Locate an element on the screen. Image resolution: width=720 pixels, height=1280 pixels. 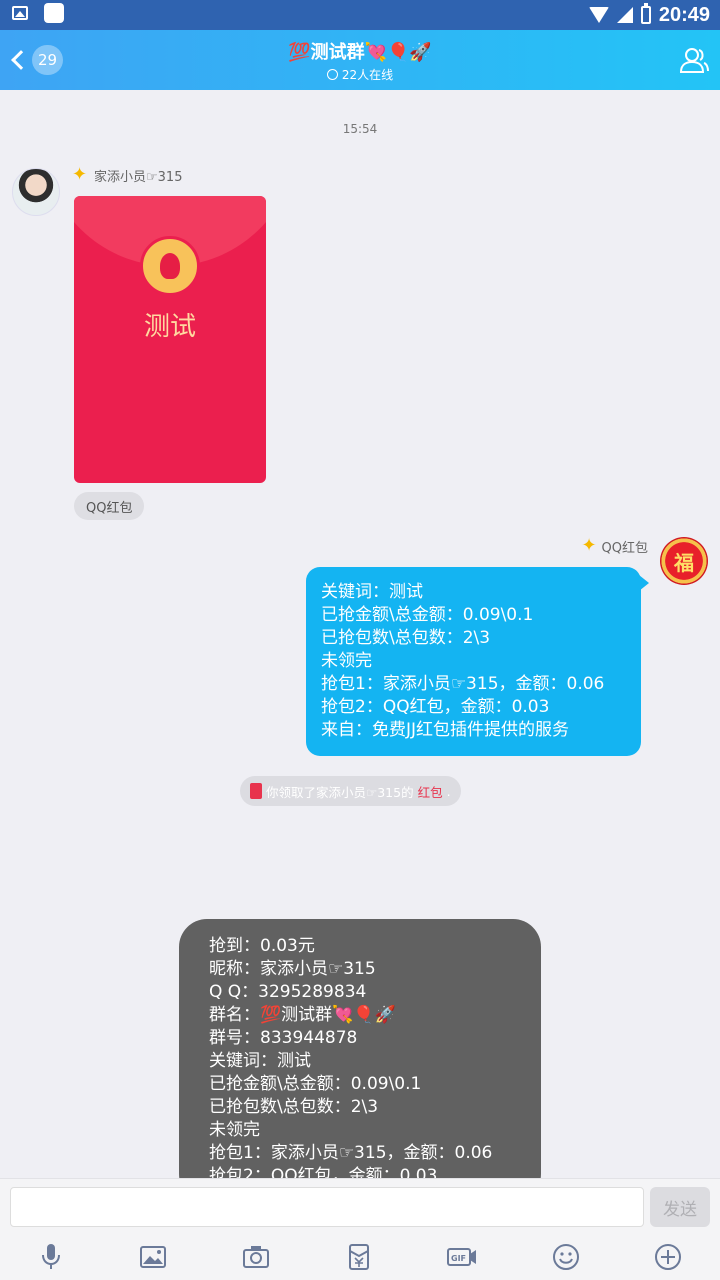
group-members-button is located at coordinates (694, 60).